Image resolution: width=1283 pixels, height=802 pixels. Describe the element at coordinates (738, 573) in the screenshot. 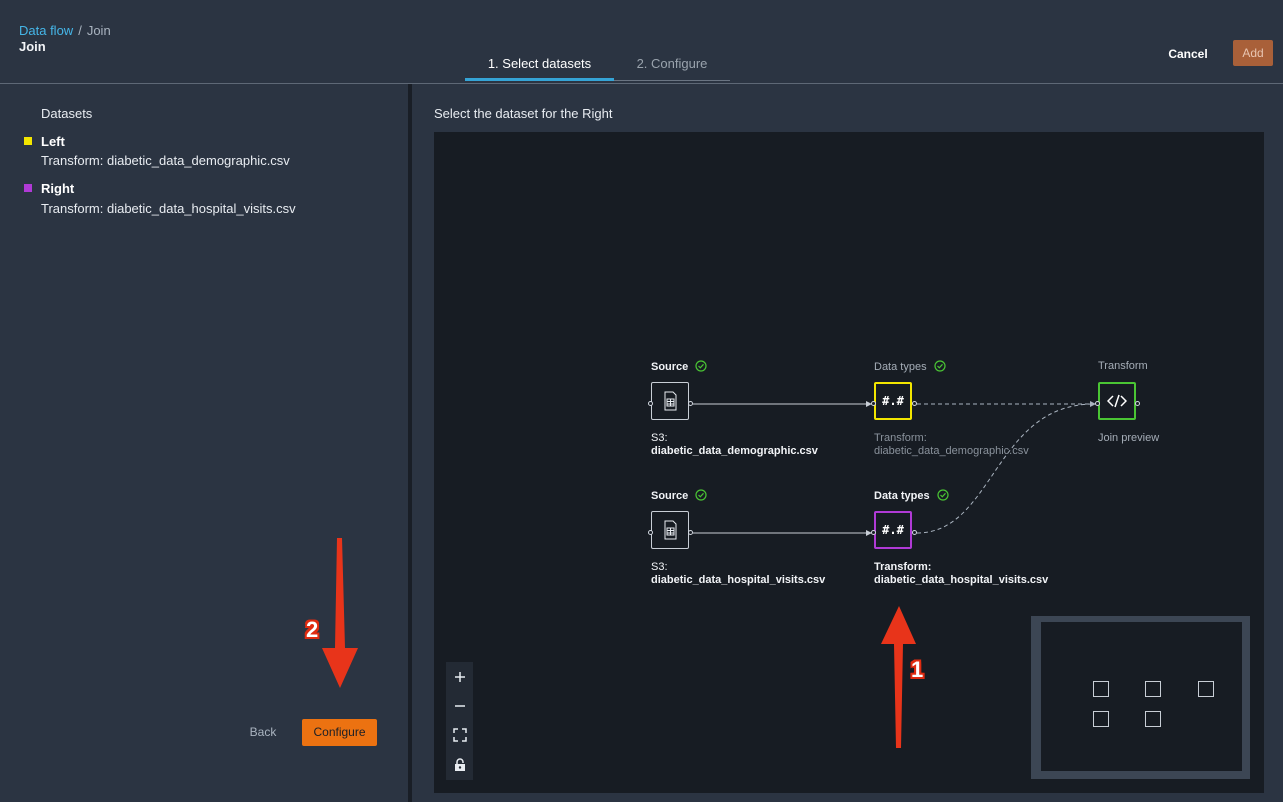

I see `source-2-caption: S3: diabetic_data_hospital_visits.csv` at that location.